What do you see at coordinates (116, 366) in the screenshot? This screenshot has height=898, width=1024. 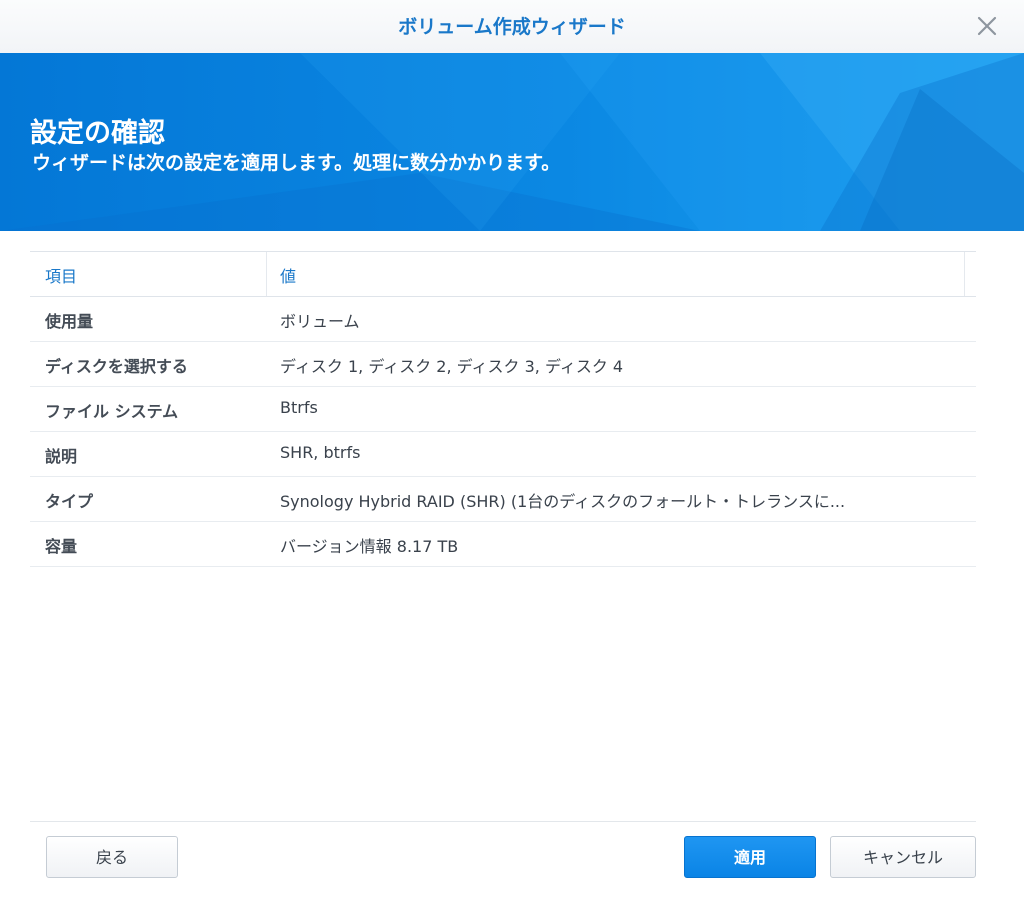 I see `row-item-disks: ディスクを選択する` at bounding box center [116, 366].